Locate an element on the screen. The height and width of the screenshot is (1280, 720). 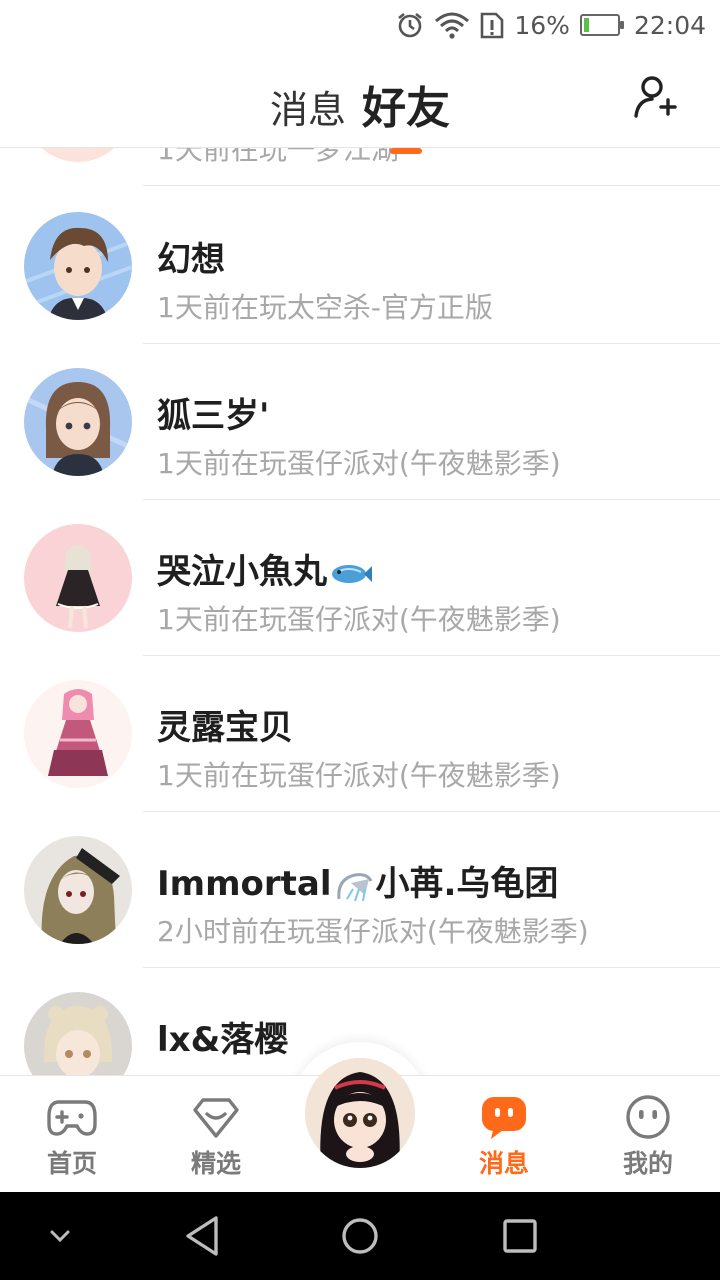
top-header: 消息 好友 is located at coordinates (360, 102).